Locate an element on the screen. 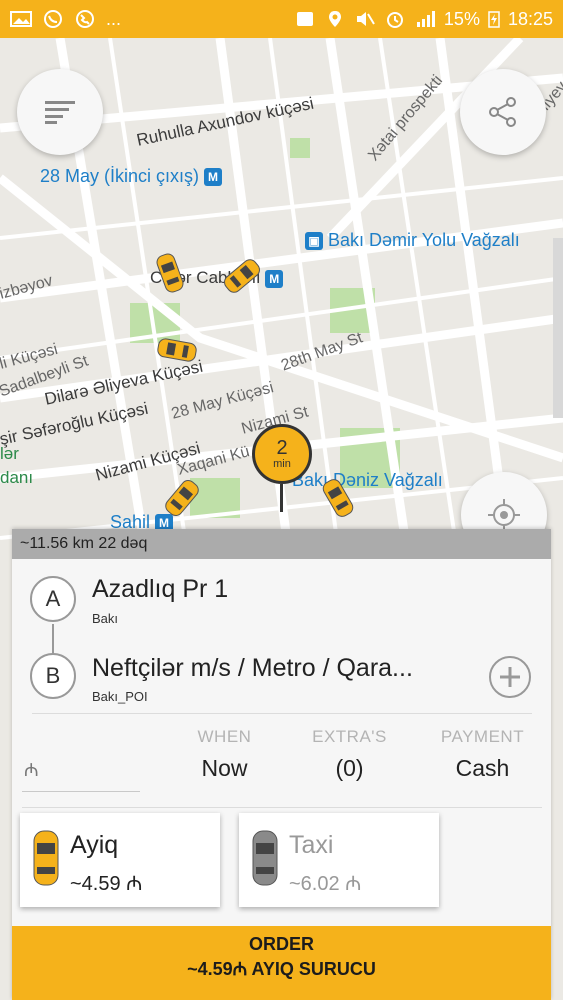 This screenshot has width=563, height=1000. taxi-car-icon is located at coordinates (46, 858).